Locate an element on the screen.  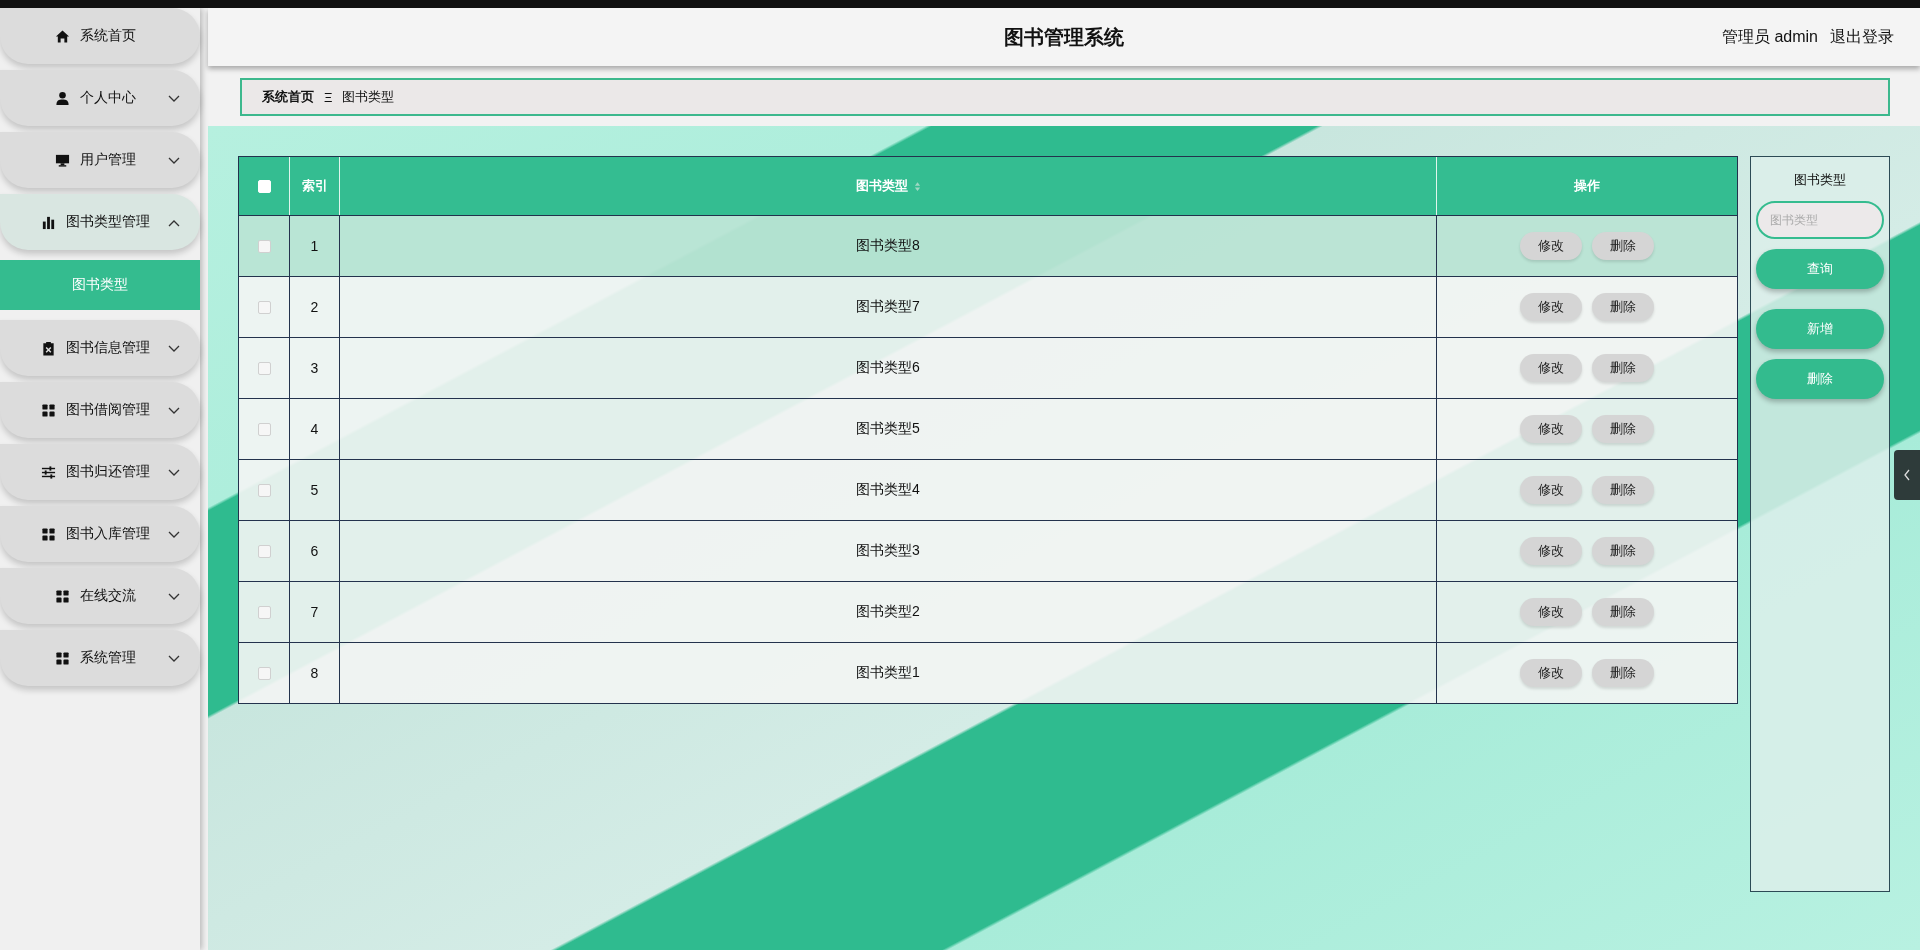
column-header: 图书类型 is located at coordinates (881, 186).